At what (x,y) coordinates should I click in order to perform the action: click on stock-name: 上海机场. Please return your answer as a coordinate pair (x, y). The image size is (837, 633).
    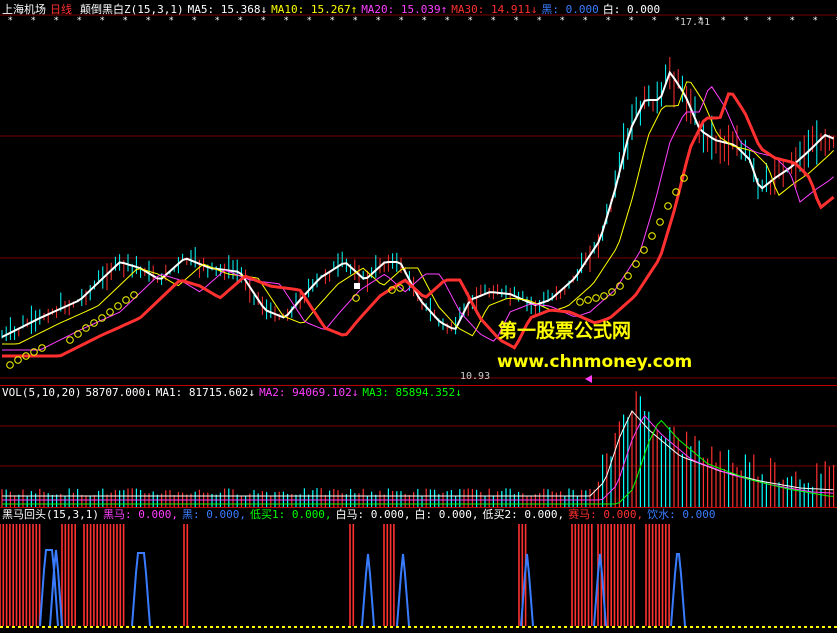
    Looking at the image, I should click on (24, 9).